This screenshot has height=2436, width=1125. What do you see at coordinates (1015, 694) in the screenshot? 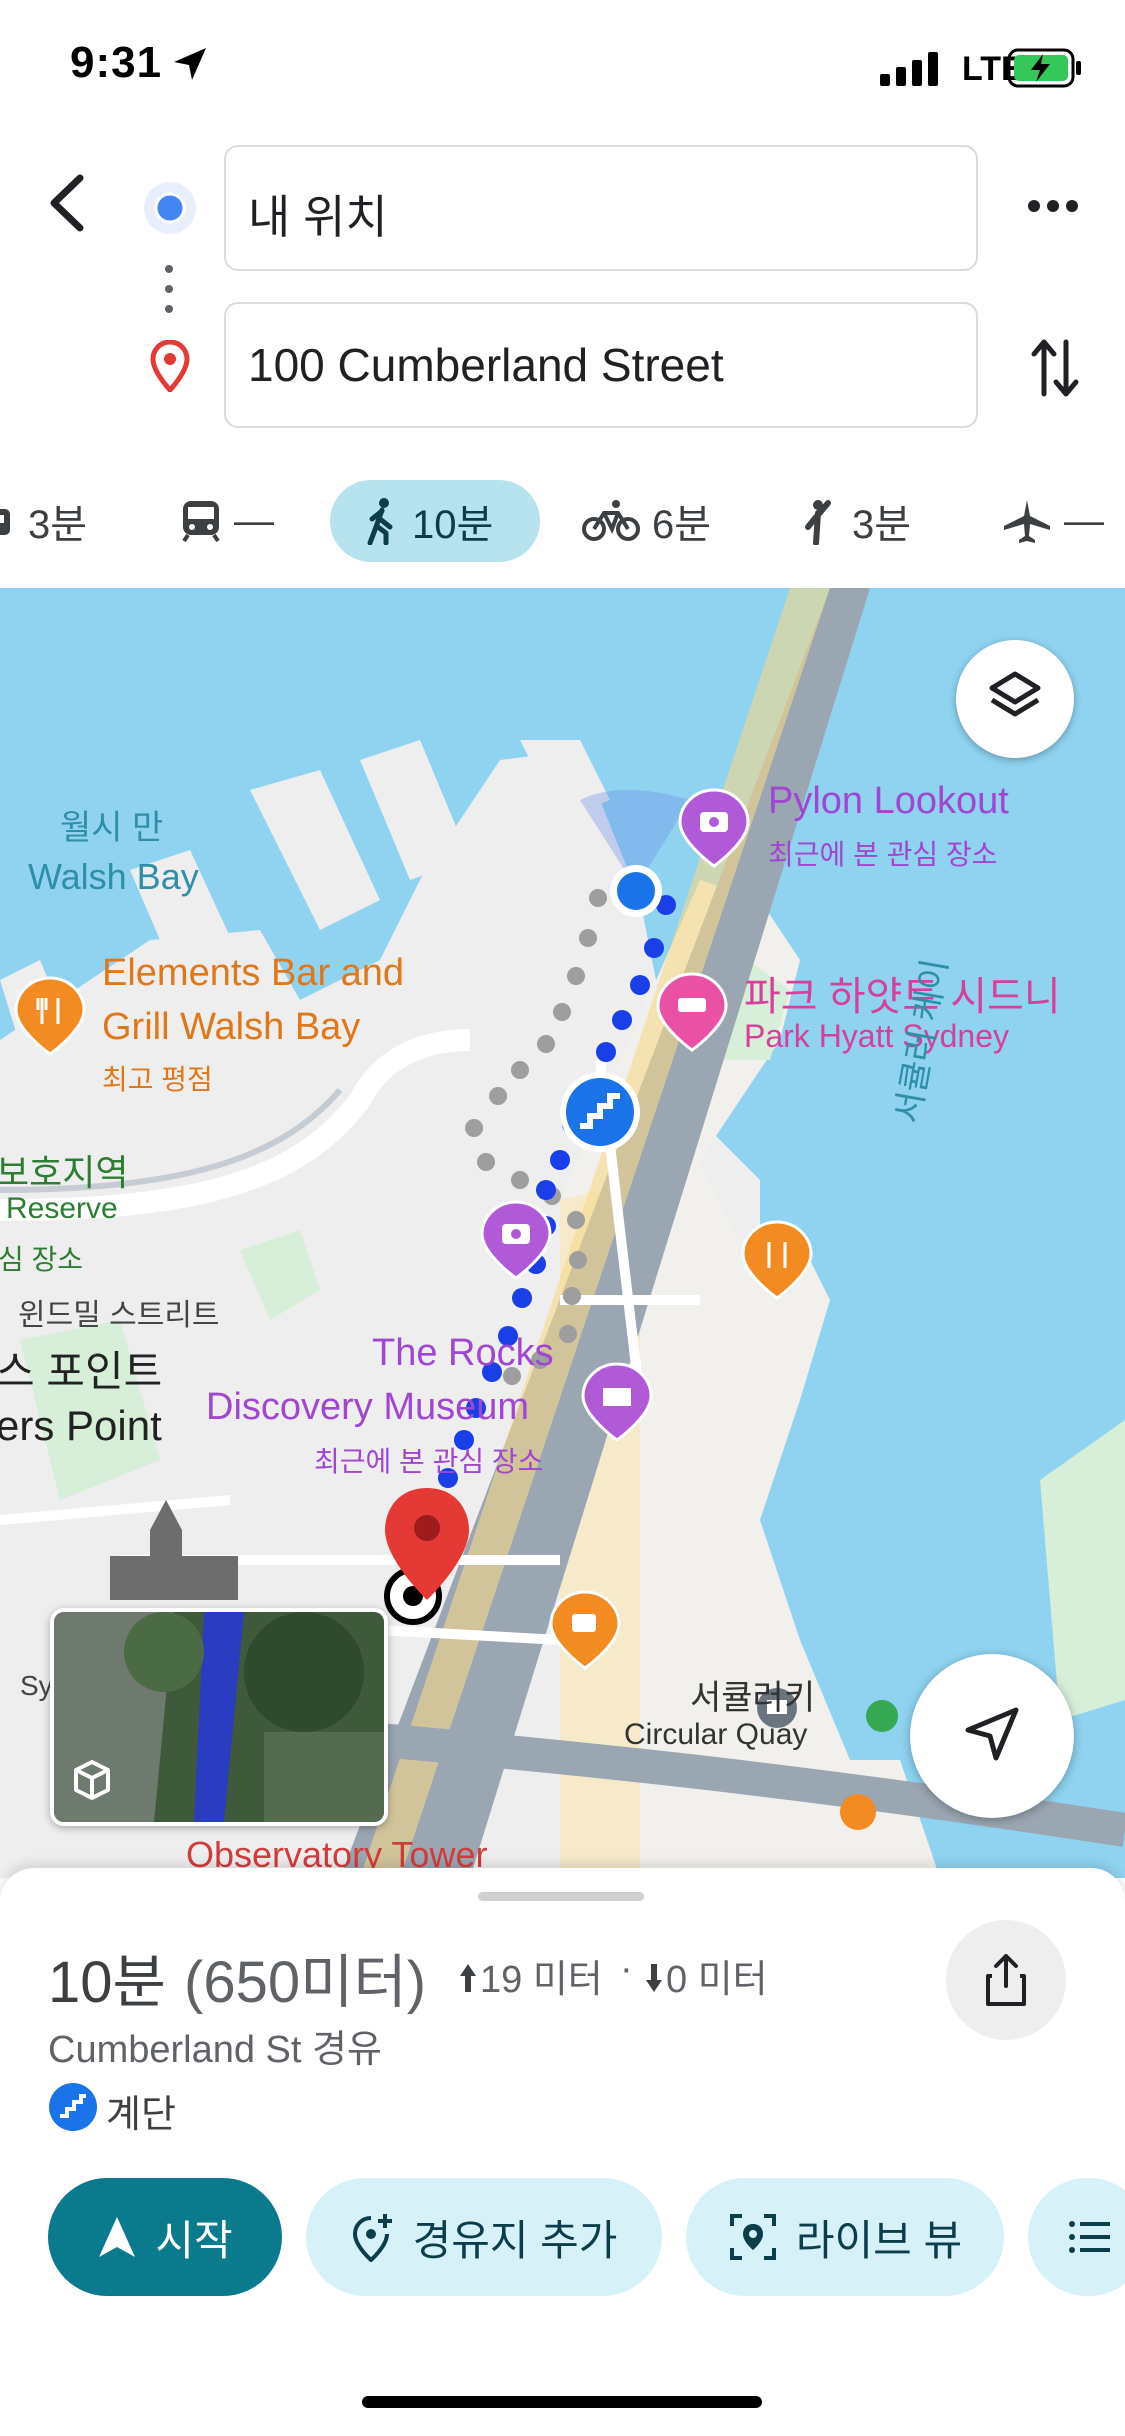
I see `layers-icon` at bounding box center [1015, 694].